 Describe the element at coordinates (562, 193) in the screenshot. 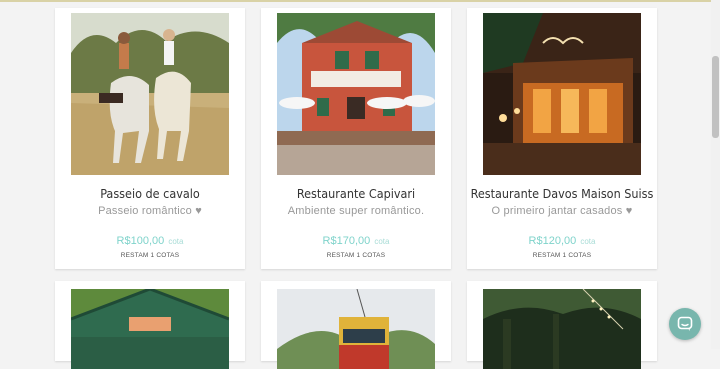

I see `card-title: Restaurante Davos Maison Suiss` at that location.